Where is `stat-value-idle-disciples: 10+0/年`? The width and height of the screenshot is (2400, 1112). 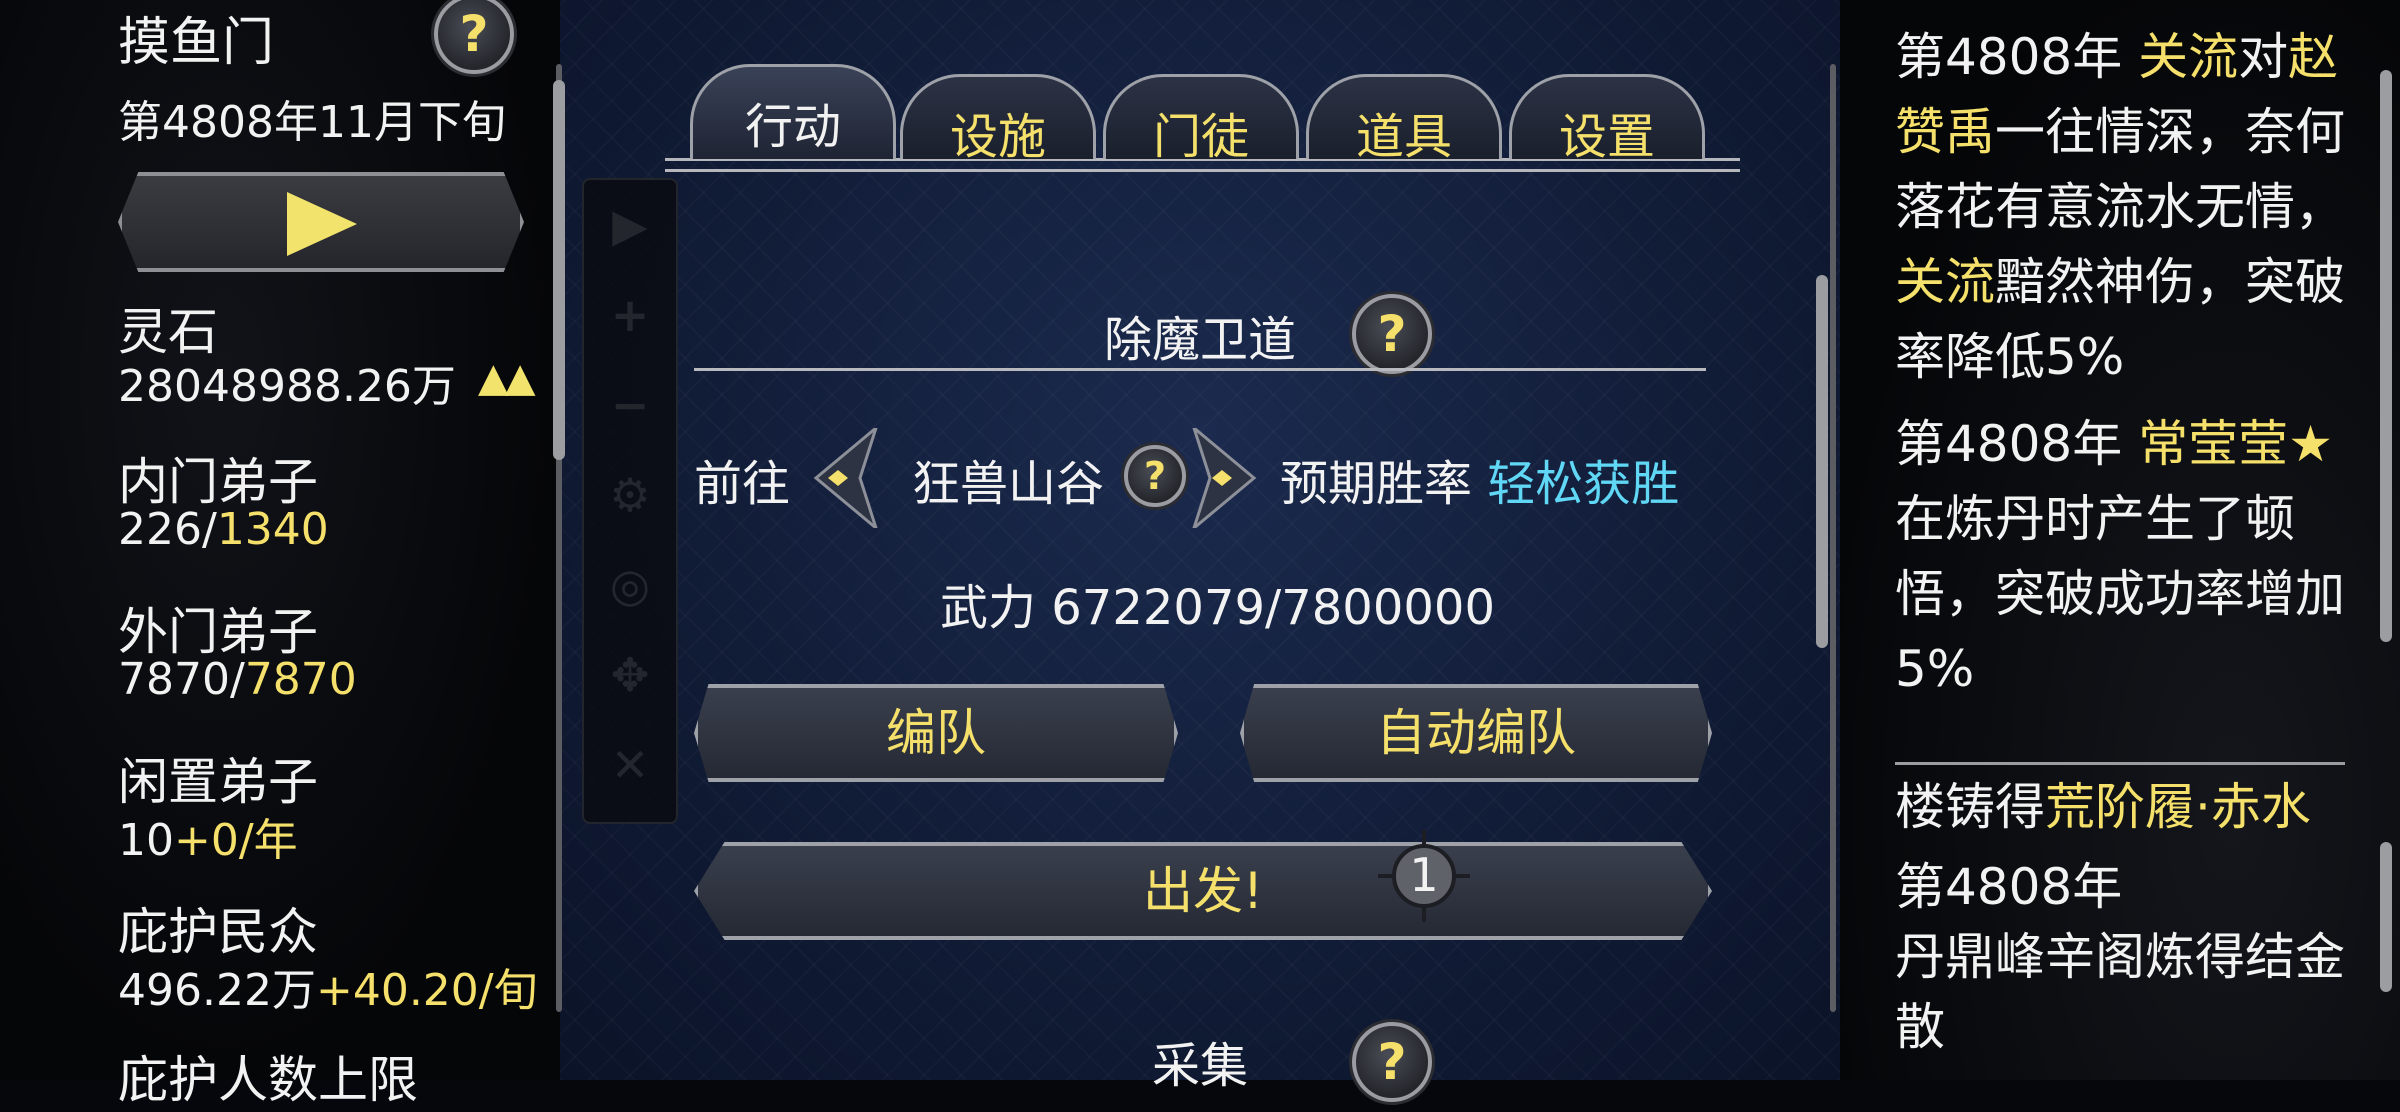 stat-value-idle-disciples: 10+0/年 is located at coordinates (208, 840).